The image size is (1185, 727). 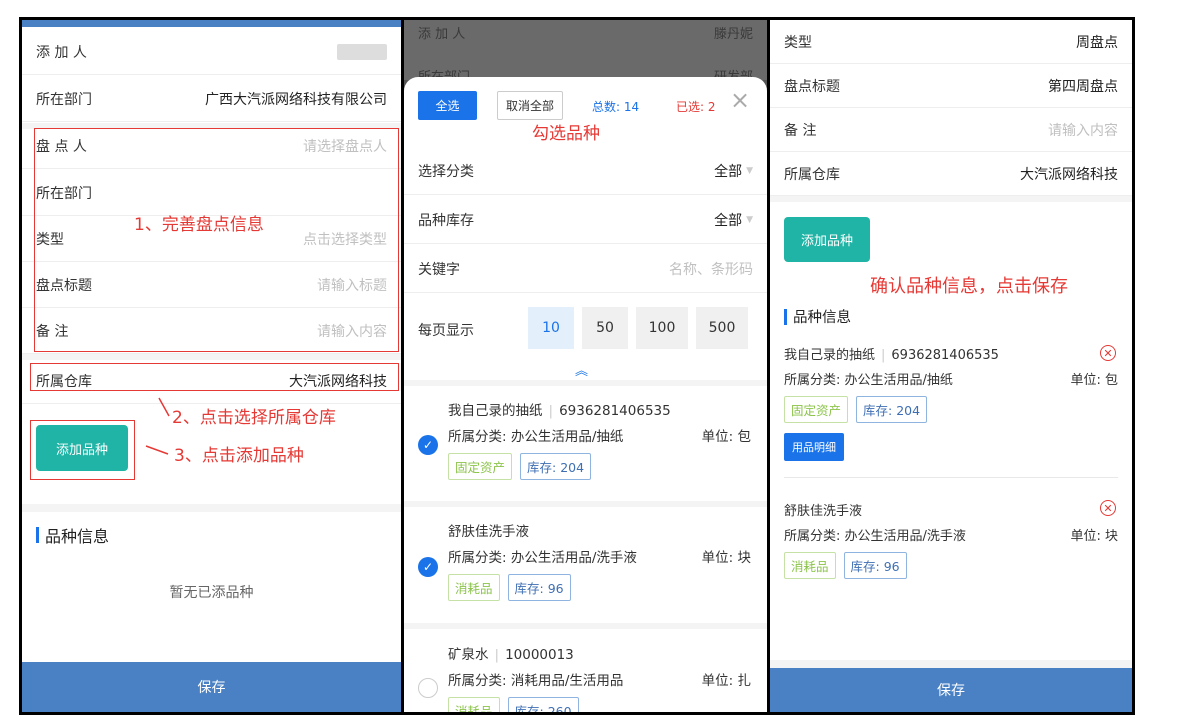 I want to click on total-count: 总数: 14, so click(x=616, y=107).